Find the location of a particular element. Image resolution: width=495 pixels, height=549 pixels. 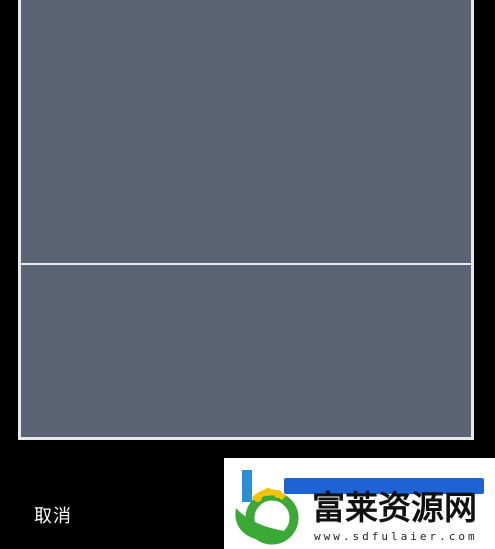

watermark-title: 富莱资源网 is located at coordinates (394, 507).